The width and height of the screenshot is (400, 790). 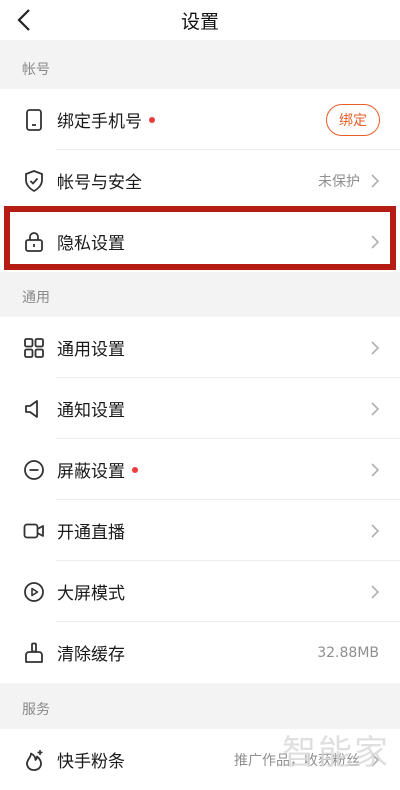 What do you see at coordinates (200, 530) in the screenshot?
I see `settings-row-live: 开通直播` at bounding box center [200, 530].